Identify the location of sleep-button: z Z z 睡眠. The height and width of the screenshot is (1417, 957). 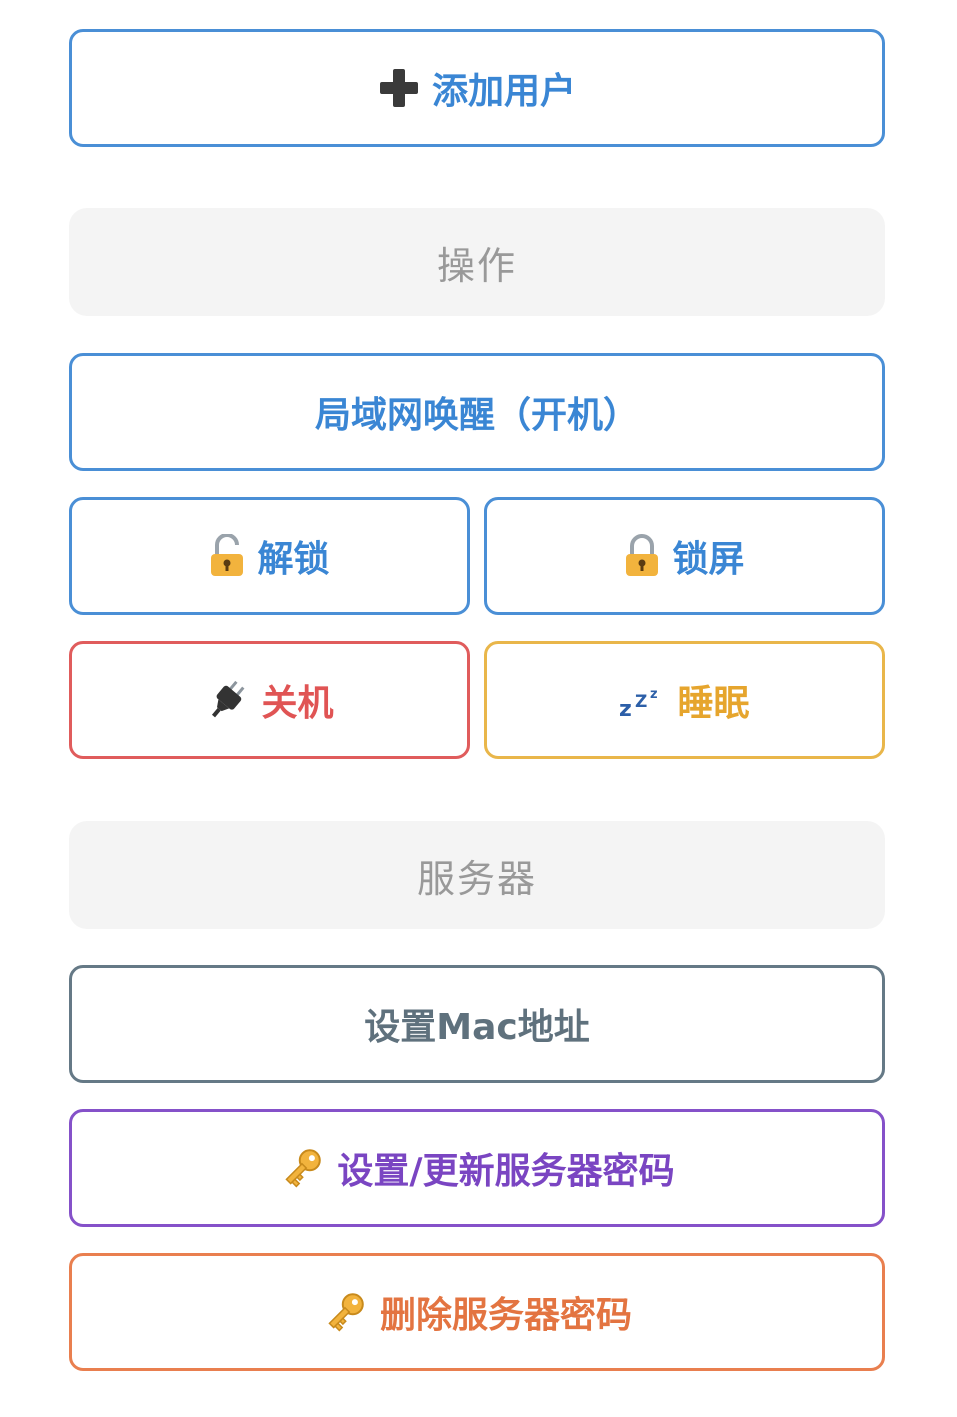
(684, 700).